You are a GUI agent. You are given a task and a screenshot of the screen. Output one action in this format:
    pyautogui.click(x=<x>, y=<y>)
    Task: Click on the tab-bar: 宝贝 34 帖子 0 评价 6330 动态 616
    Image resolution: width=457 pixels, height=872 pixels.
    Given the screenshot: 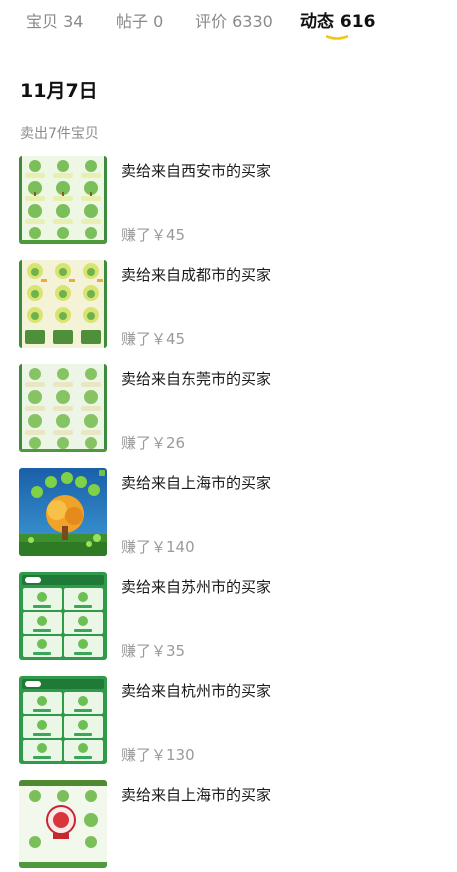 What is the action you would take?
    pyautogui.click(x=228, y=22)
    